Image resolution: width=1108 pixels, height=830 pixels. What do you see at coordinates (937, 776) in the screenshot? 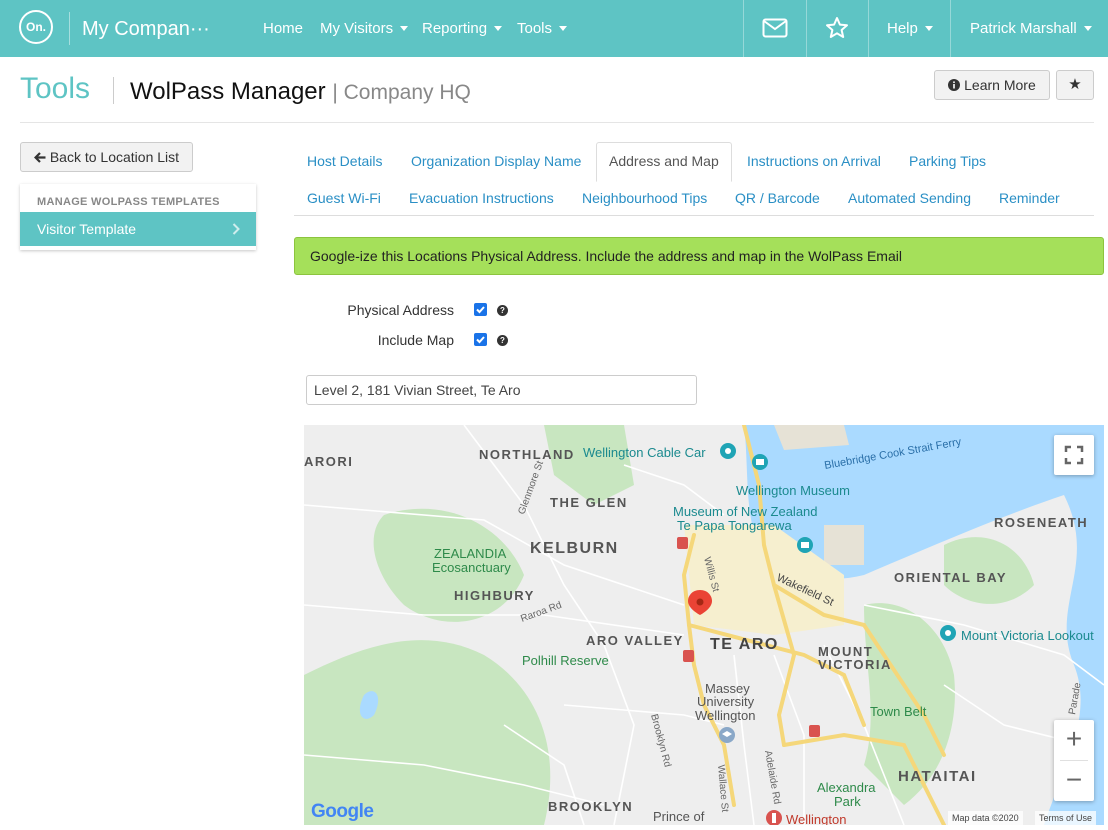
I see `map-label: HATAITAI` at bounding box center [937, 776].